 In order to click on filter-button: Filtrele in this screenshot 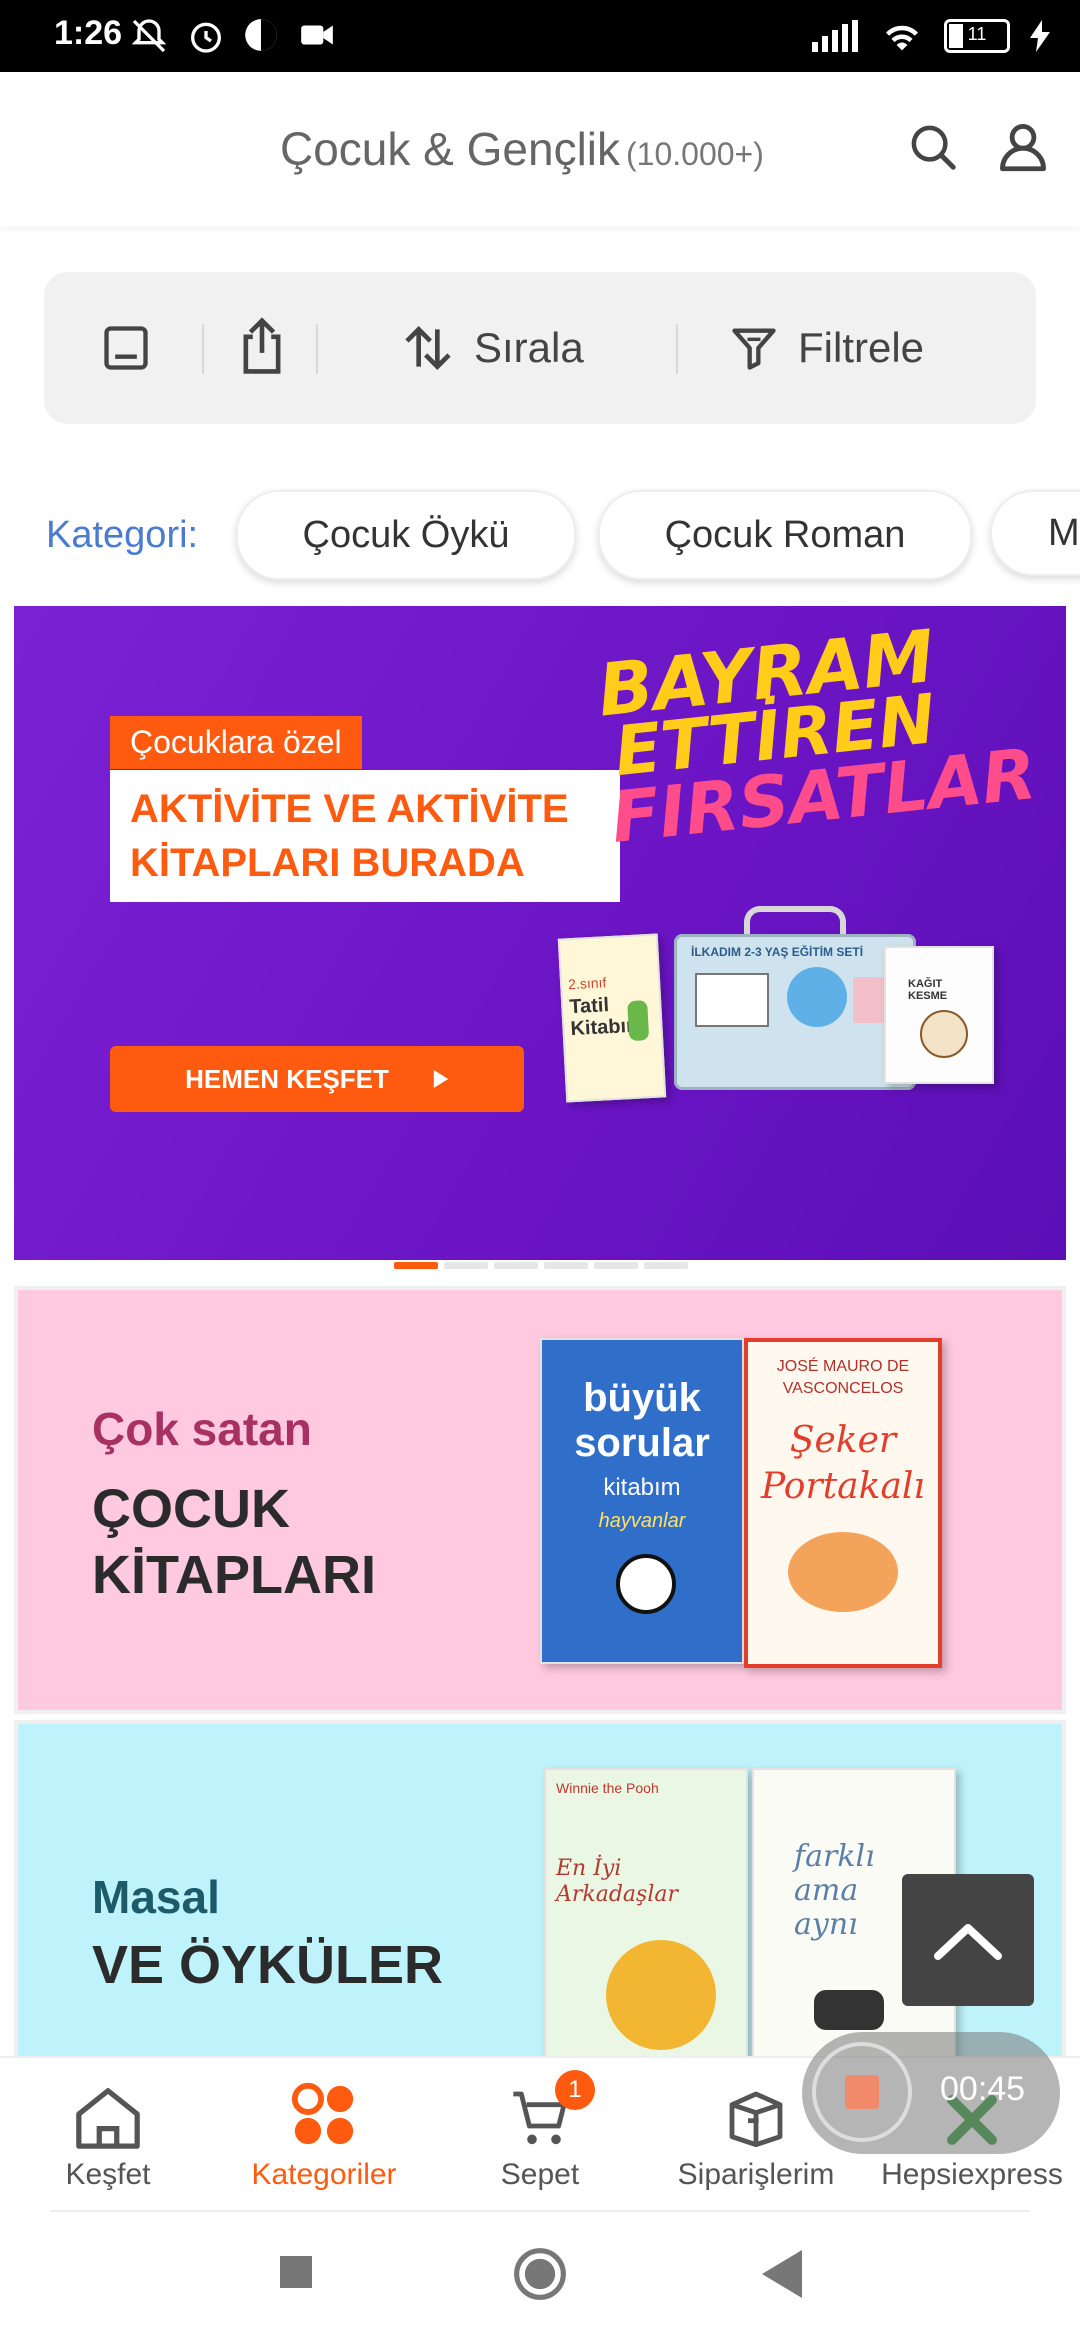, I will do `click(826, 348)`.